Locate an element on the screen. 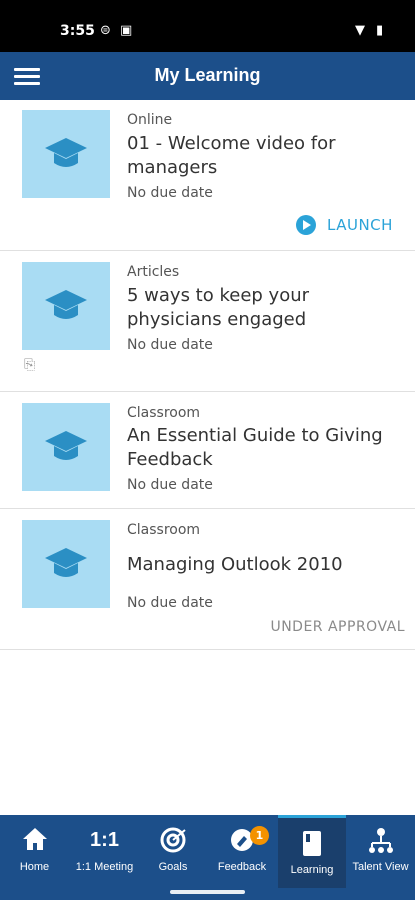 This screenshot has height=900, width=415. tab-goals: Goals is located at coordinates (173, 850).